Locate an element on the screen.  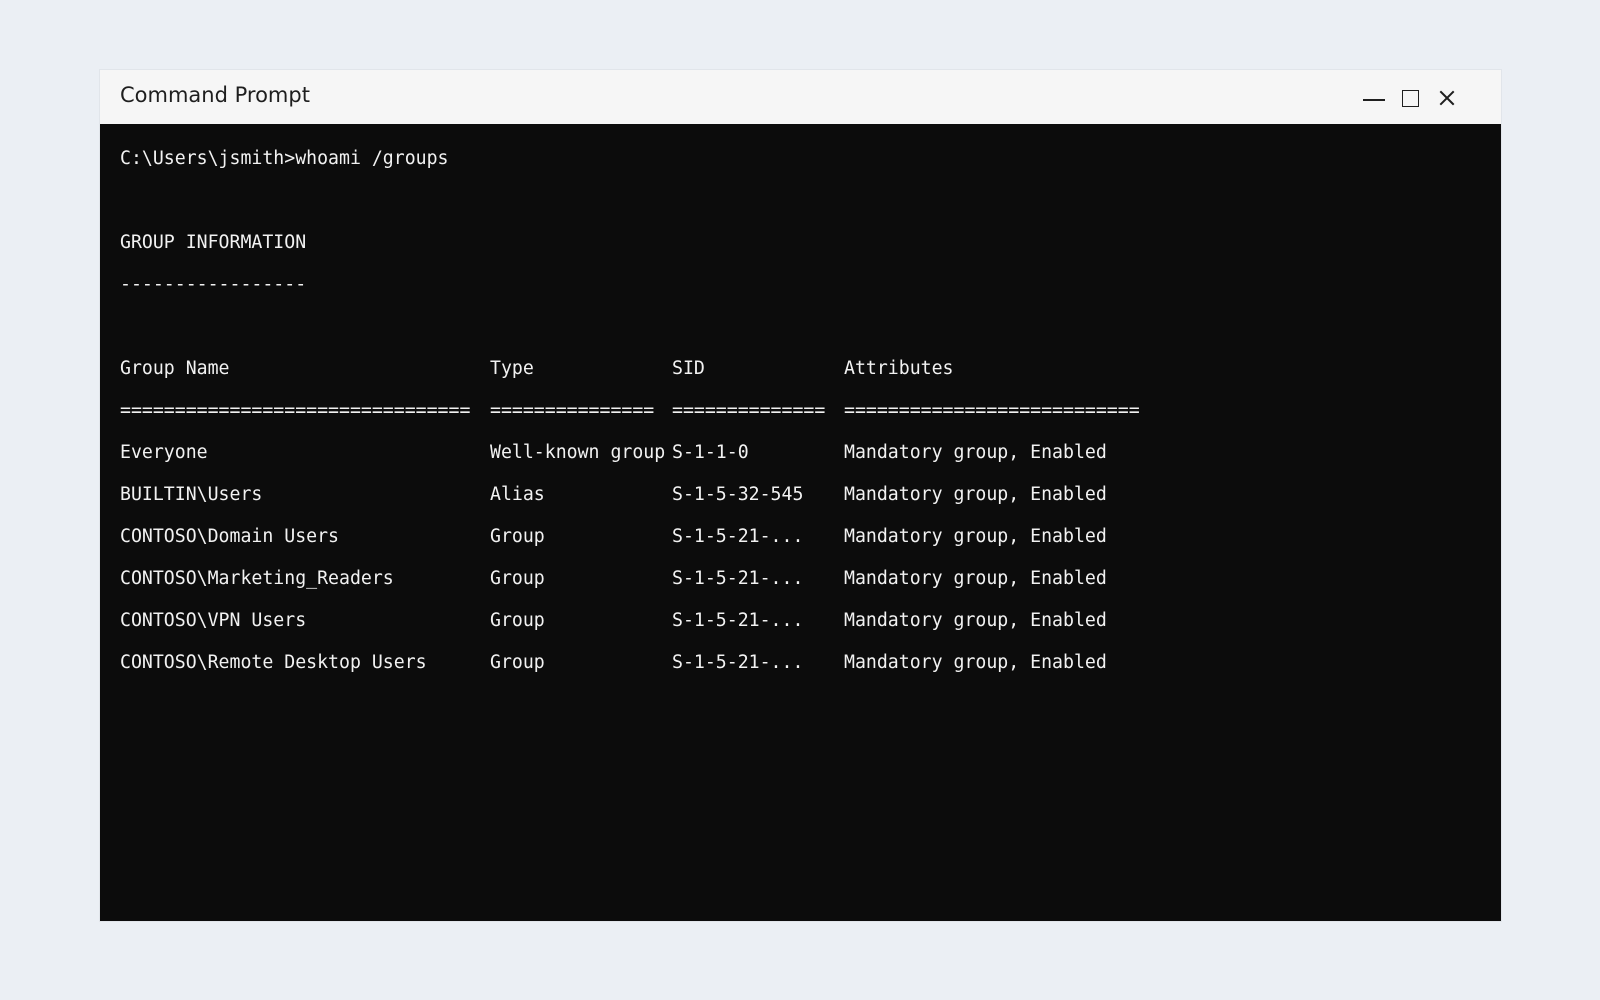
window-title: Command Prompt is located at coordinates (215, 95).